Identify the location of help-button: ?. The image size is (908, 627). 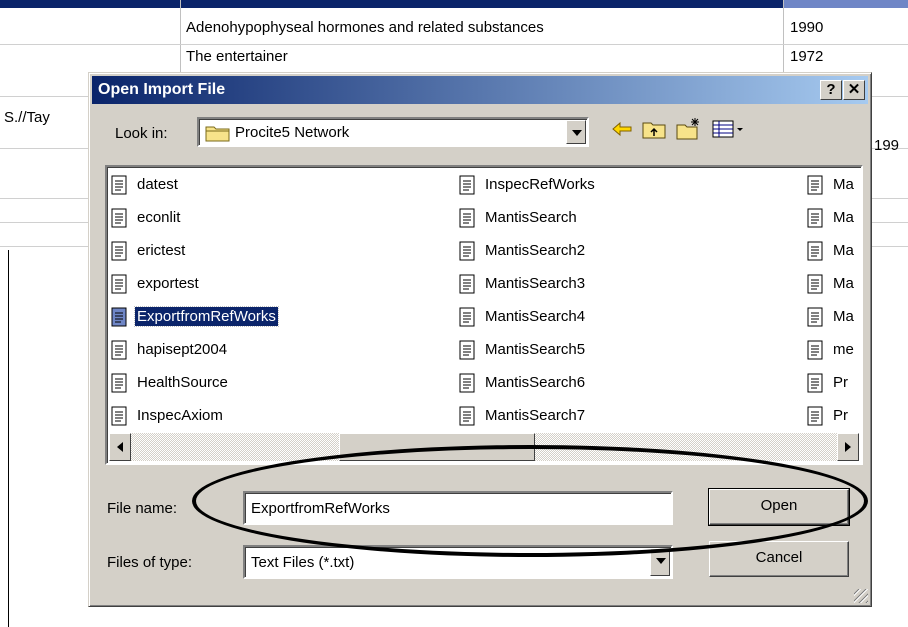
(831, 90).